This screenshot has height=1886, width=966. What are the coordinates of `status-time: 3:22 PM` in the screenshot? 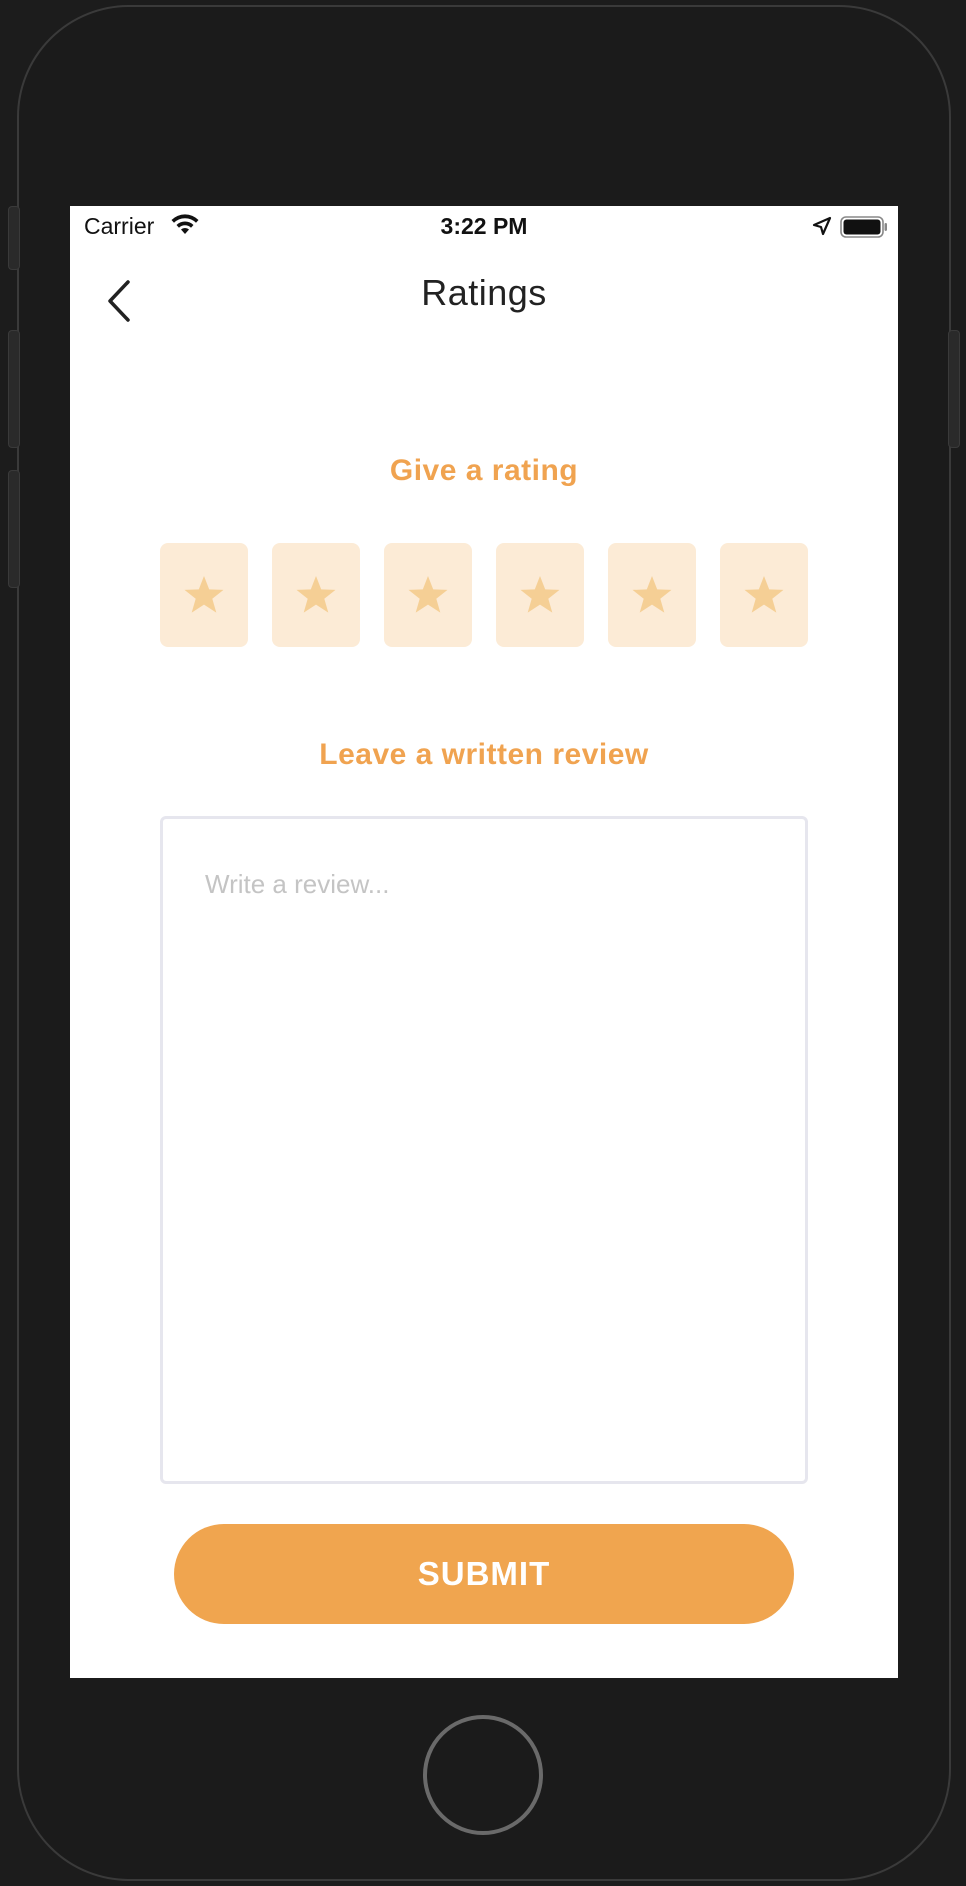 It's located at (484, 226).